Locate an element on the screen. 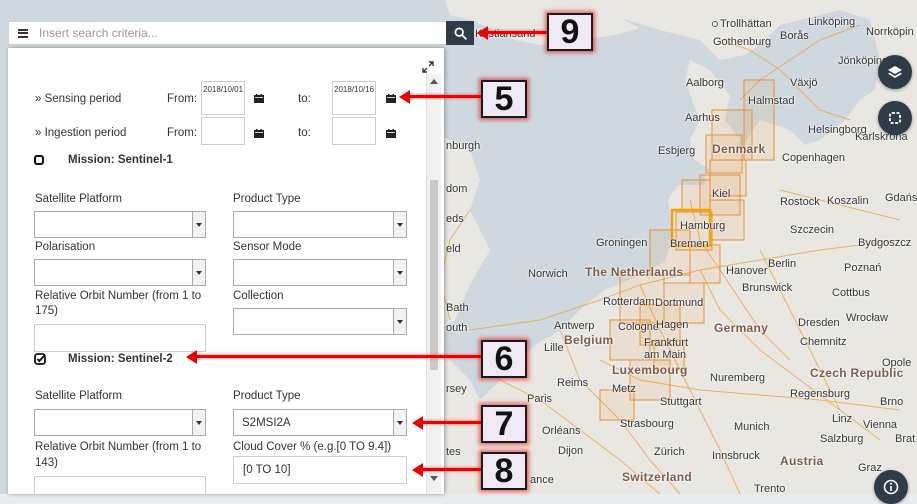  map-label: Esbjerg is located at coordinates (677, 151).